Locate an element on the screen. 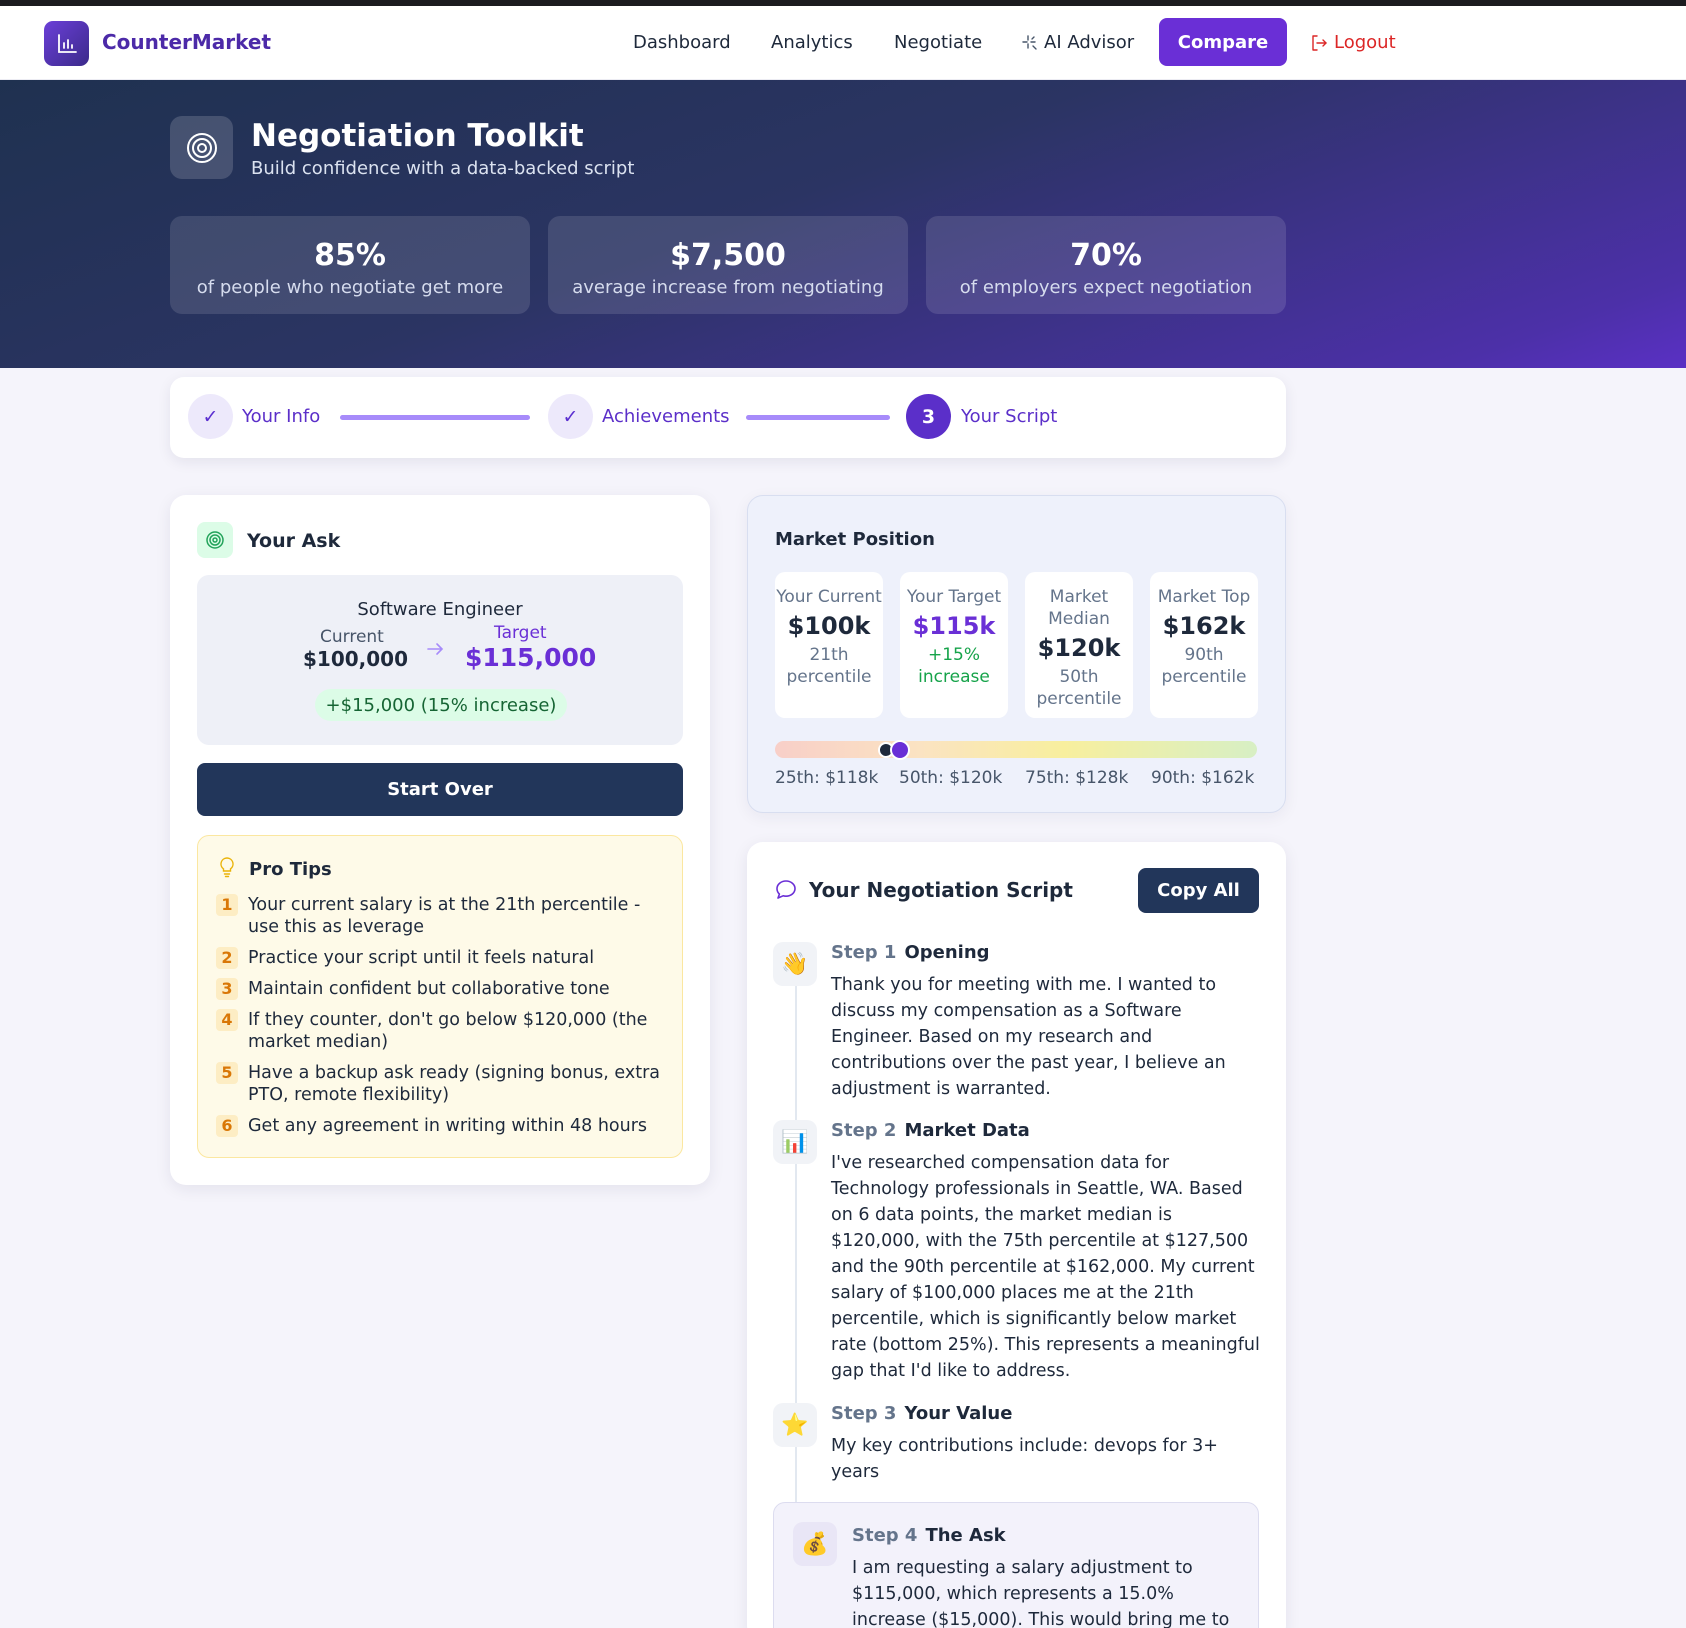  ask-title: Your Ask is located at coordinates (294, 541).